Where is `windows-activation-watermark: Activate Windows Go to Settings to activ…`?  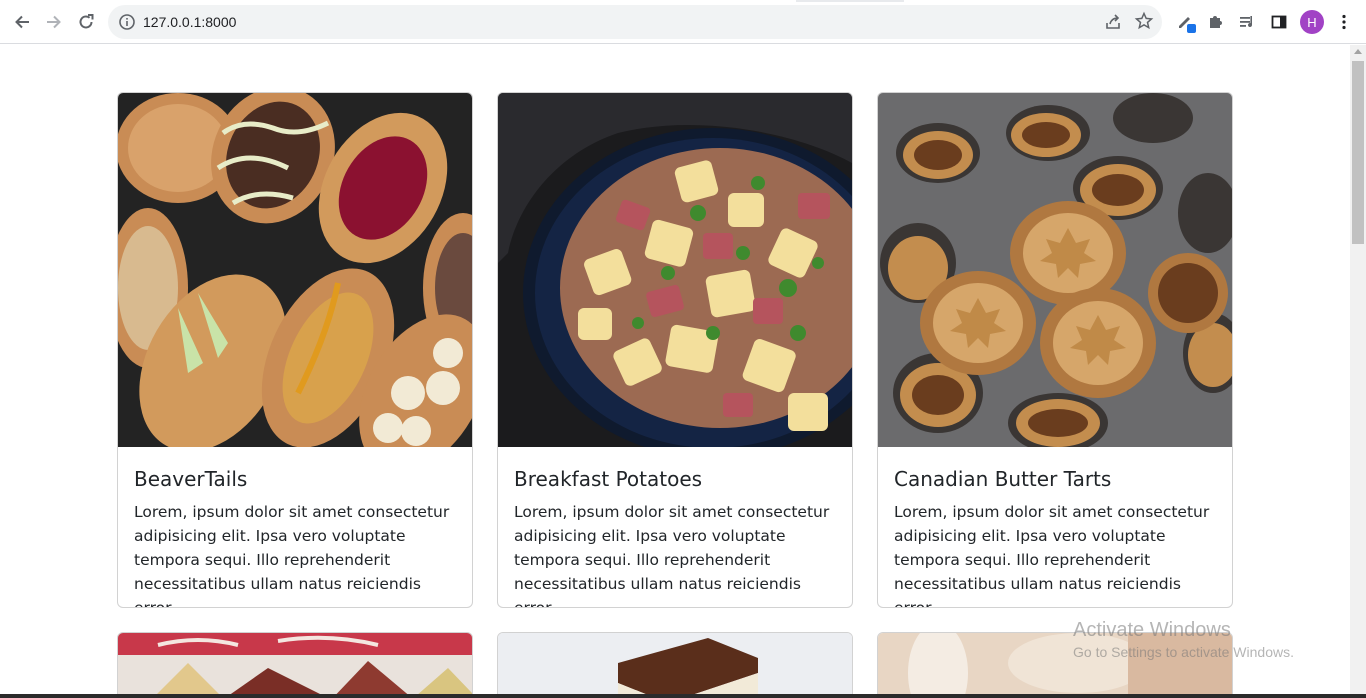 windows-activation-watermark: Activate Windows Go to Settings to activ… is located at coordinates (1183, 639).